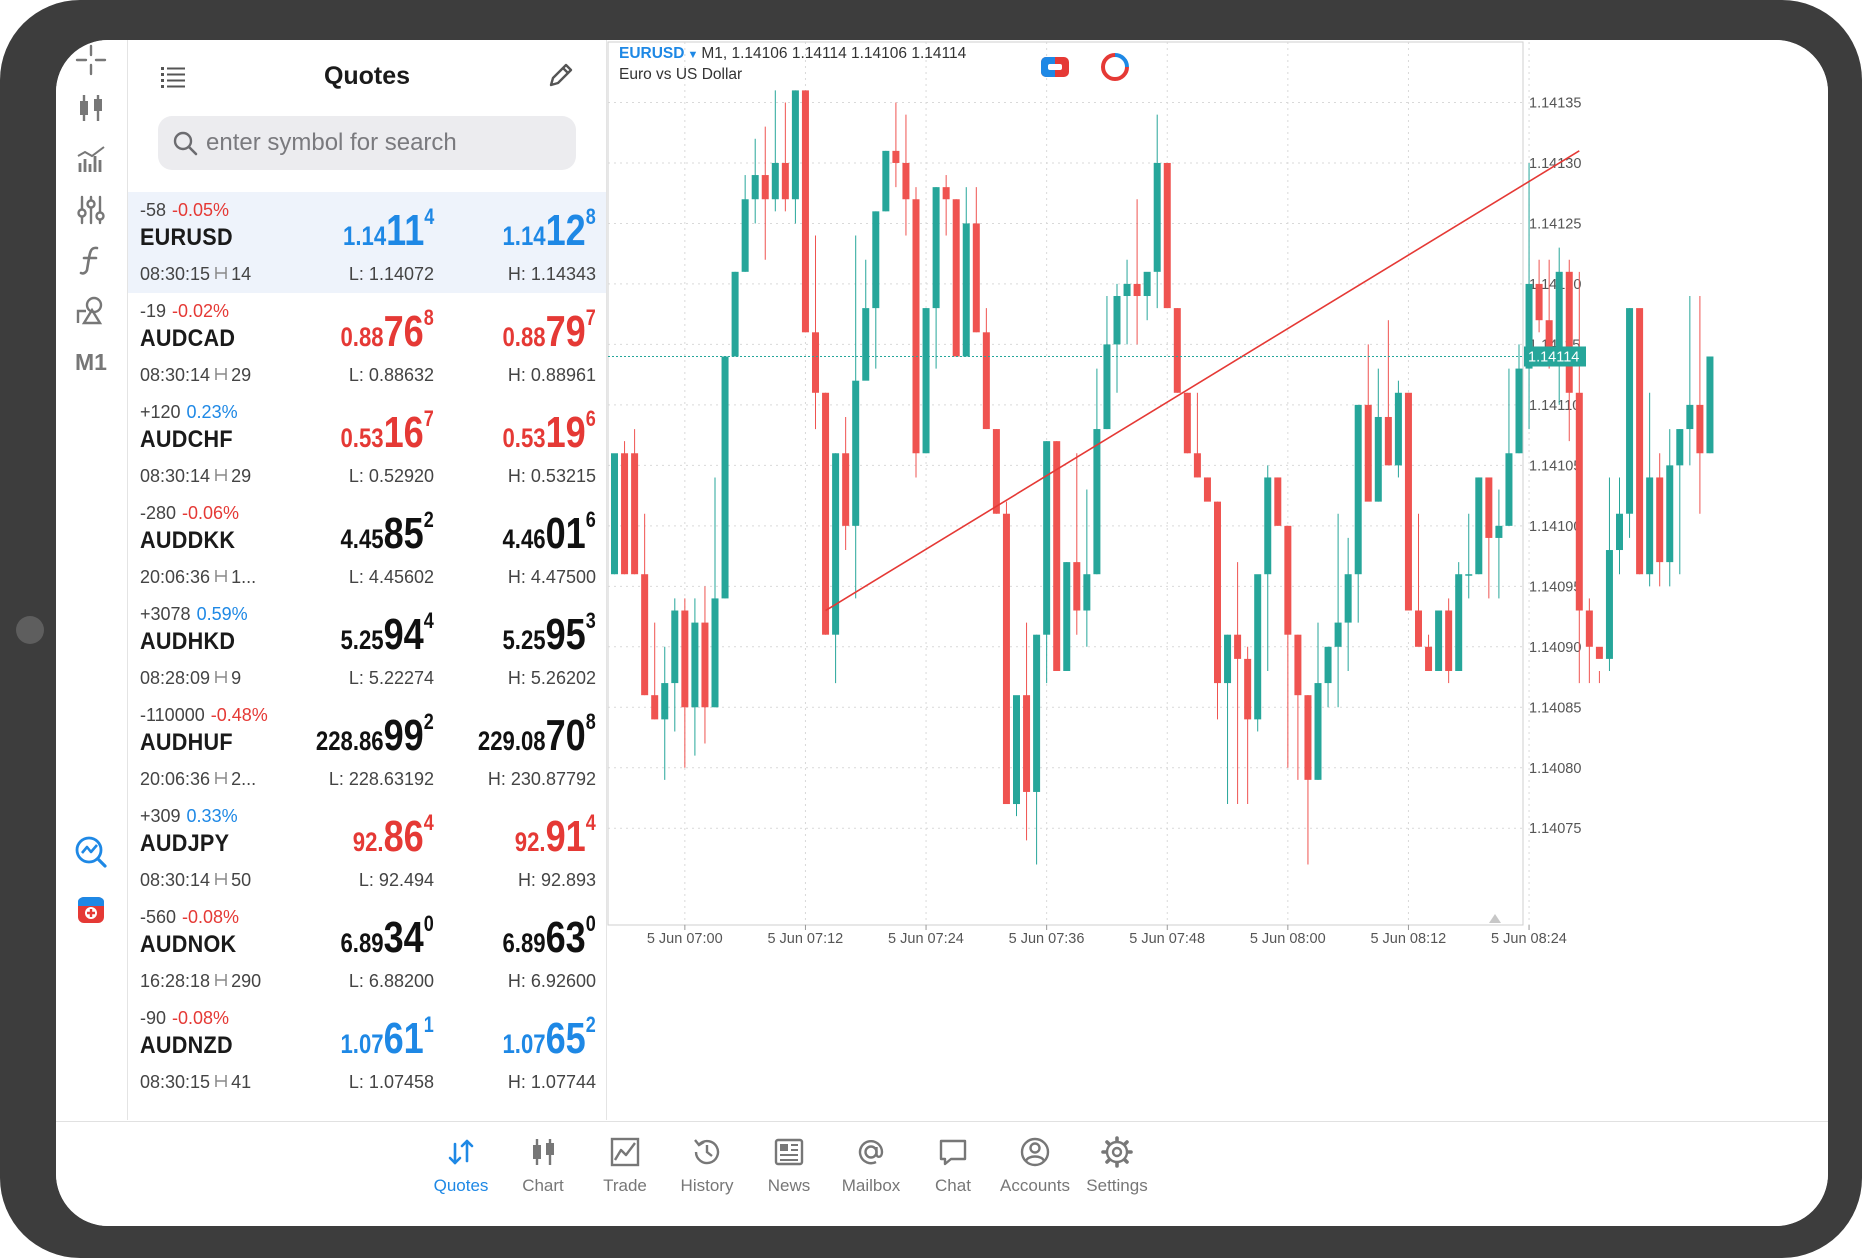  What do you see at coordinates (393, 836) in the screenshot?
I see `bid-price: 92.864` at bounding box center [393, 836].